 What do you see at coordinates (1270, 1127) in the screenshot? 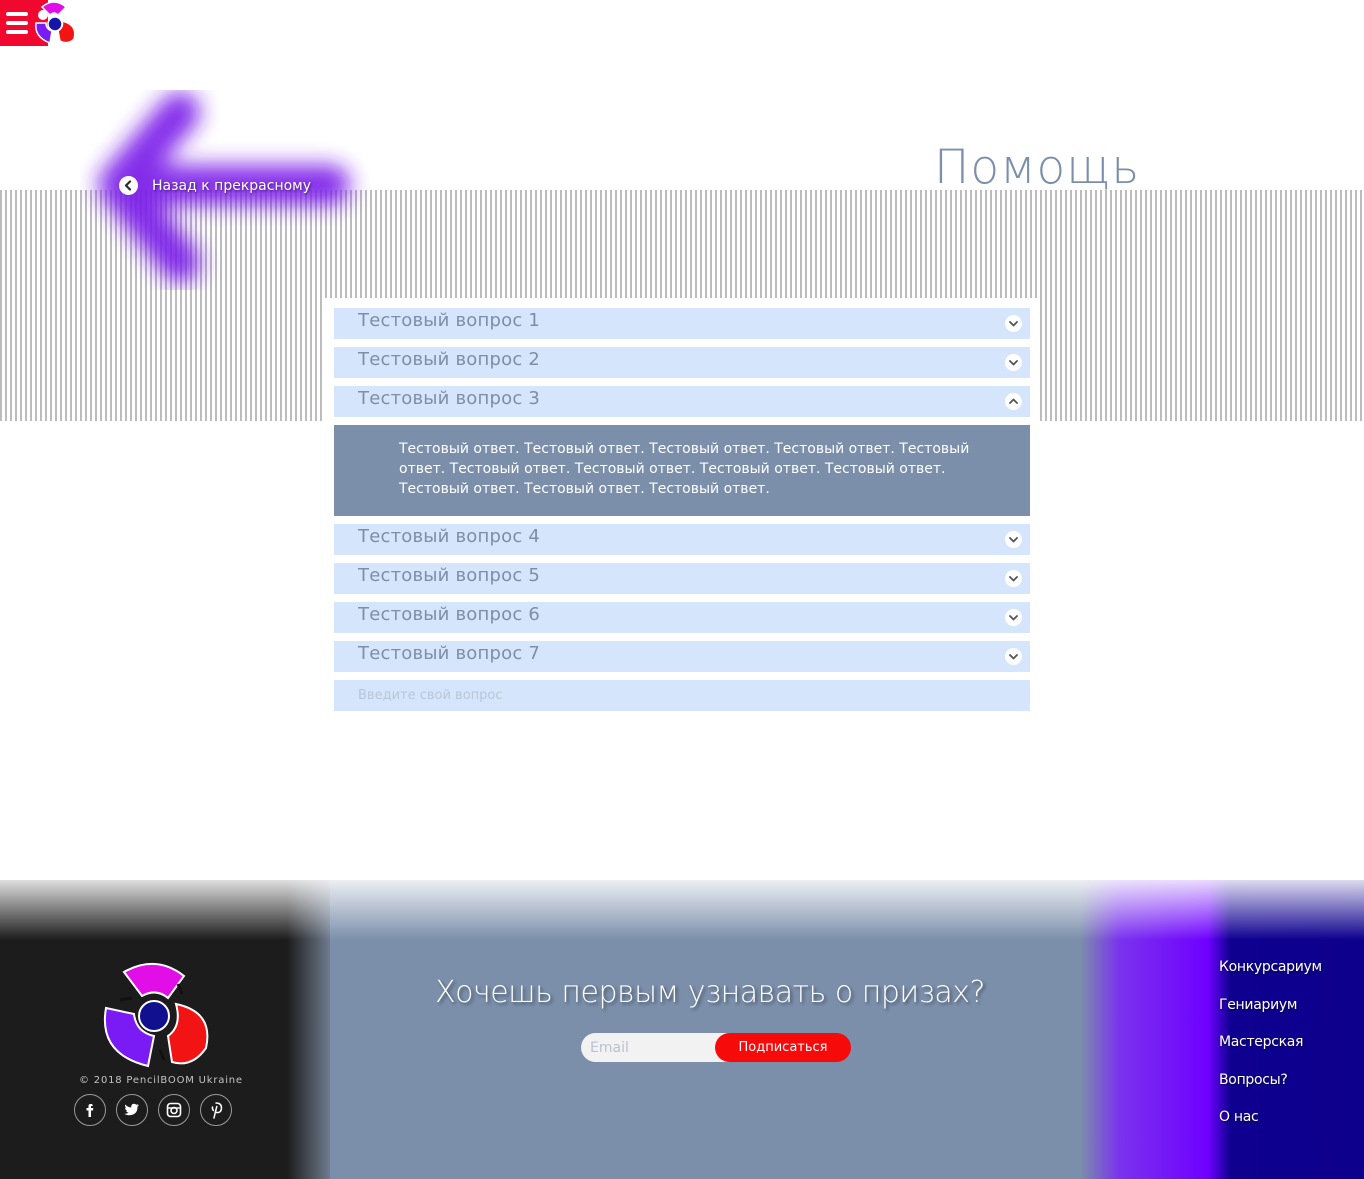
I see `footer-nav-about: О нас` at bounding box center [1270, 1127].